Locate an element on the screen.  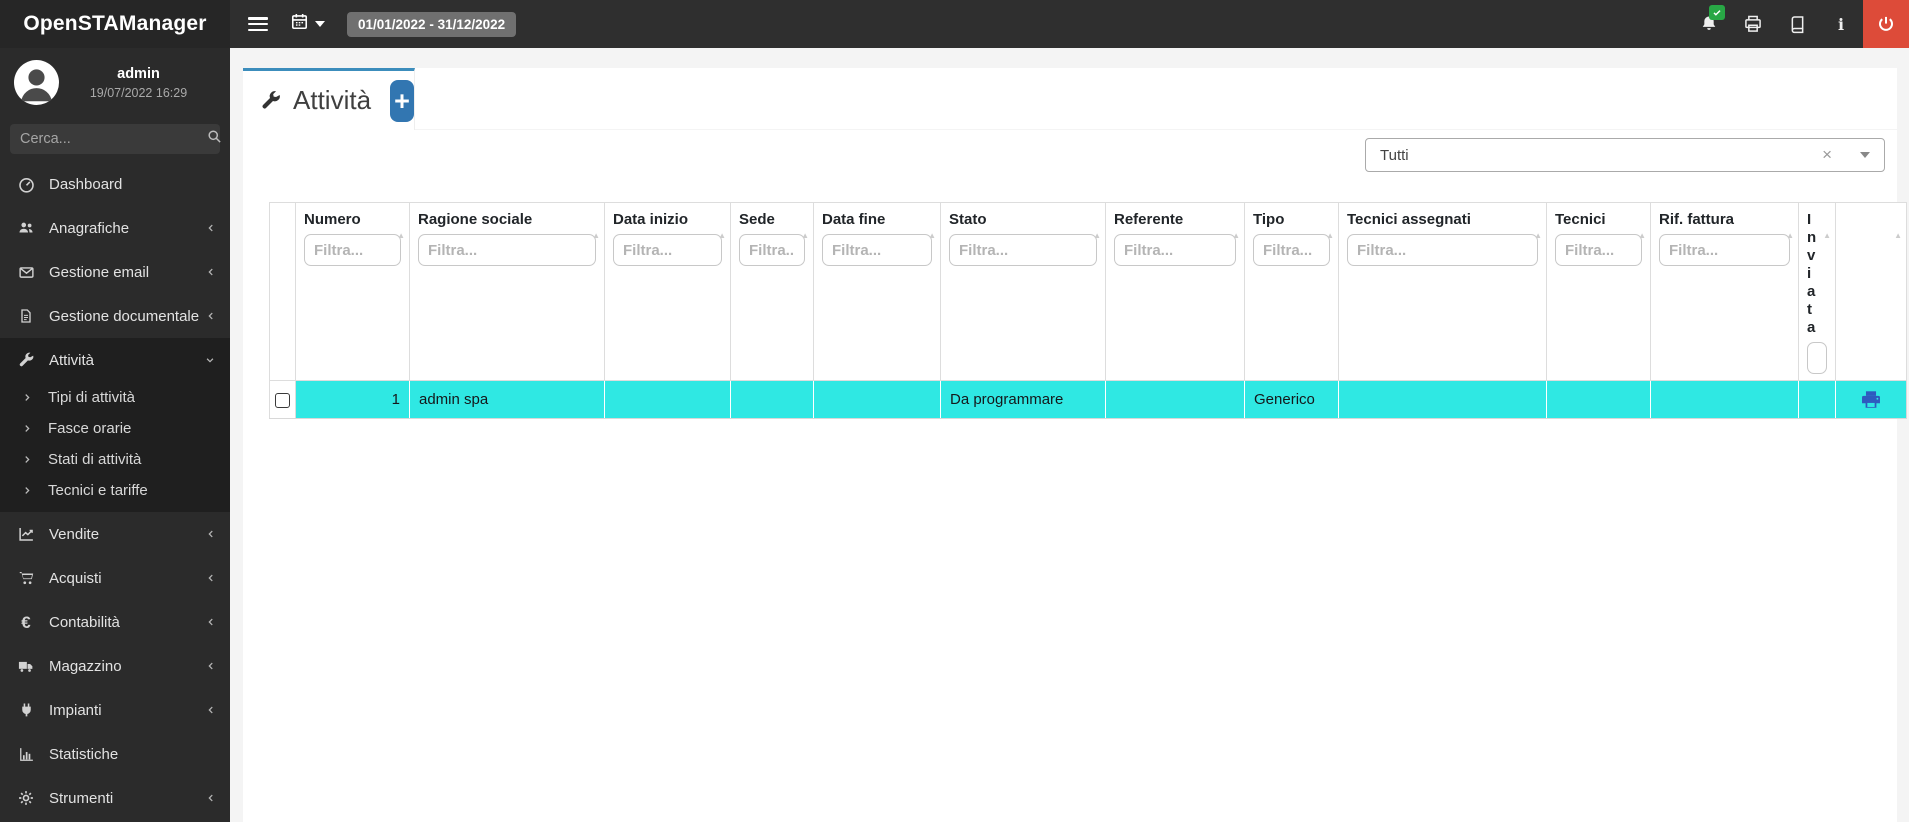
column-header-rif_fattura: Rif. fattura ▲ is located at coordinates (1724, 291).